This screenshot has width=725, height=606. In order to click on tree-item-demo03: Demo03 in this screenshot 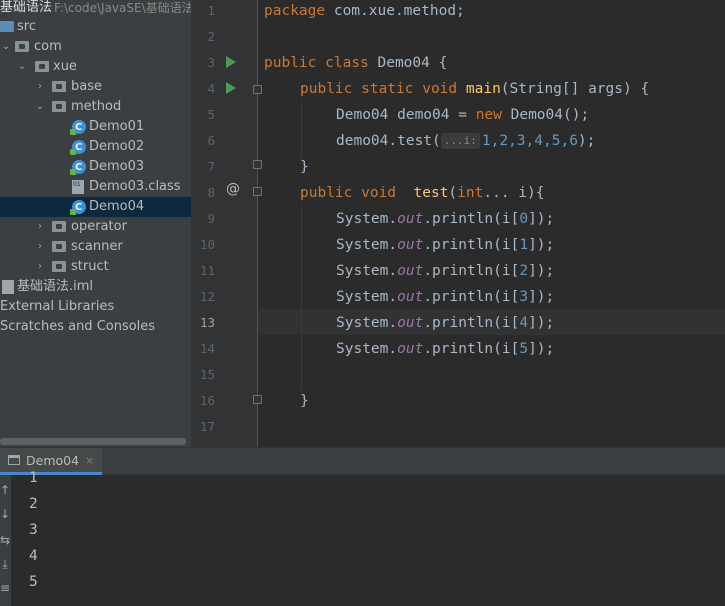, I will do `click(95, 167)`.